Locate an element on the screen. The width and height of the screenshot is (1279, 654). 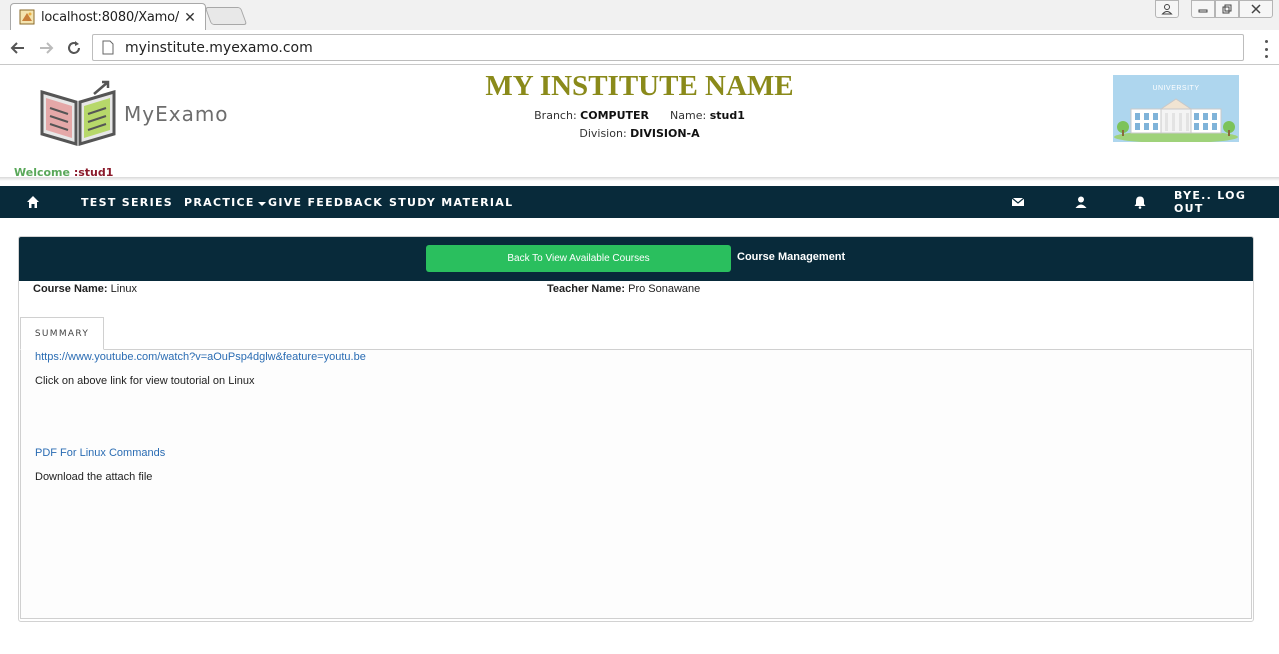
name-label: Name: is located at coordinates (688, 115).